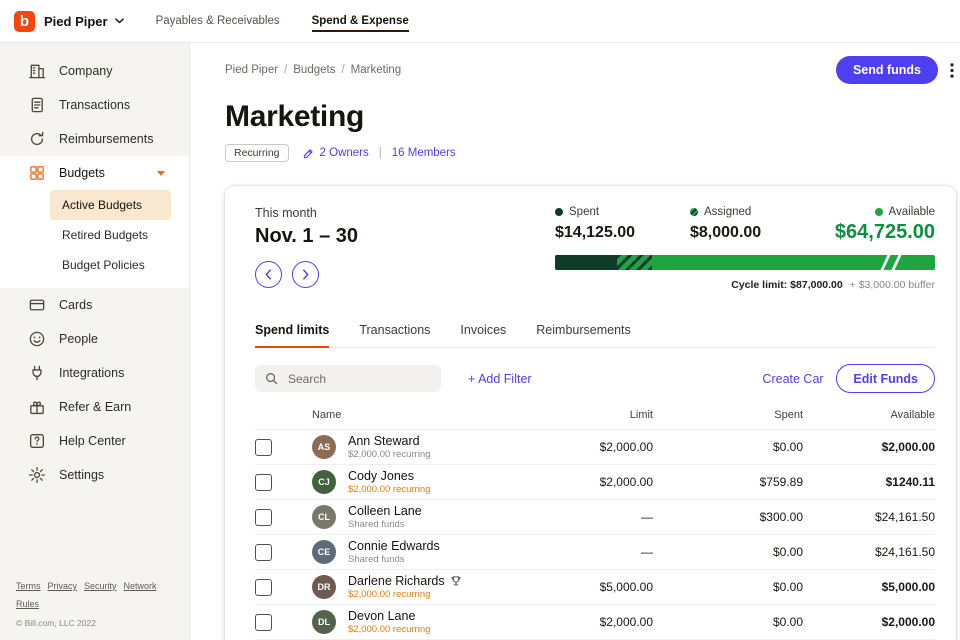  What do you see at coordinates (308, 153) in the screenshot?
I see `pencil-icon` at bounding box center [308, 153].